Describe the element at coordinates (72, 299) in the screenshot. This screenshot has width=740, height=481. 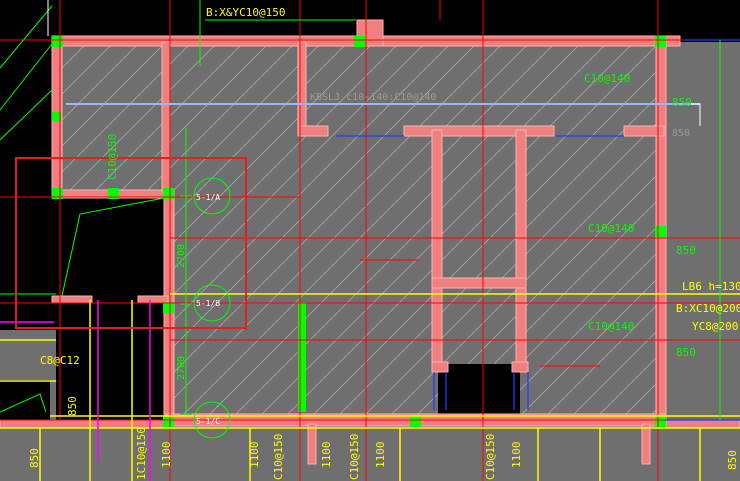
I see `wall-opening-bottom` at that location.